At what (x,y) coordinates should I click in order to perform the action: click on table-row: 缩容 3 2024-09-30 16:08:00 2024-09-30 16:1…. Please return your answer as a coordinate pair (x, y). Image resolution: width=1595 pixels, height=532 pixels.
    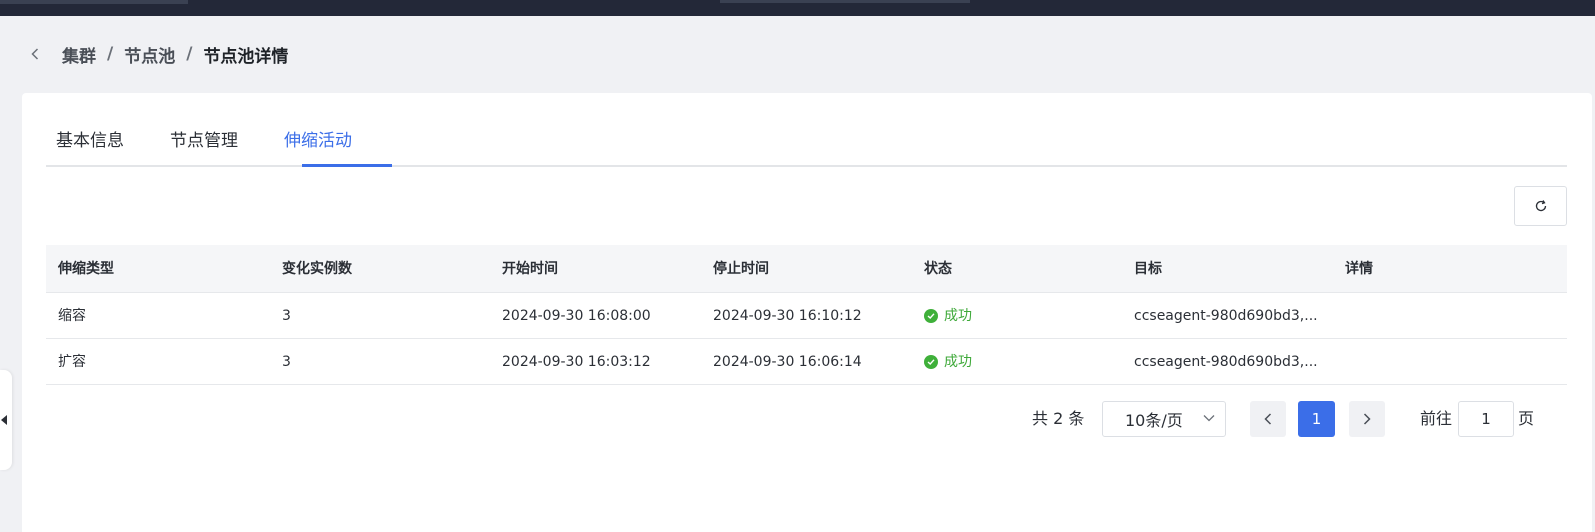
    Looking at the image, I should click on (806, 316).